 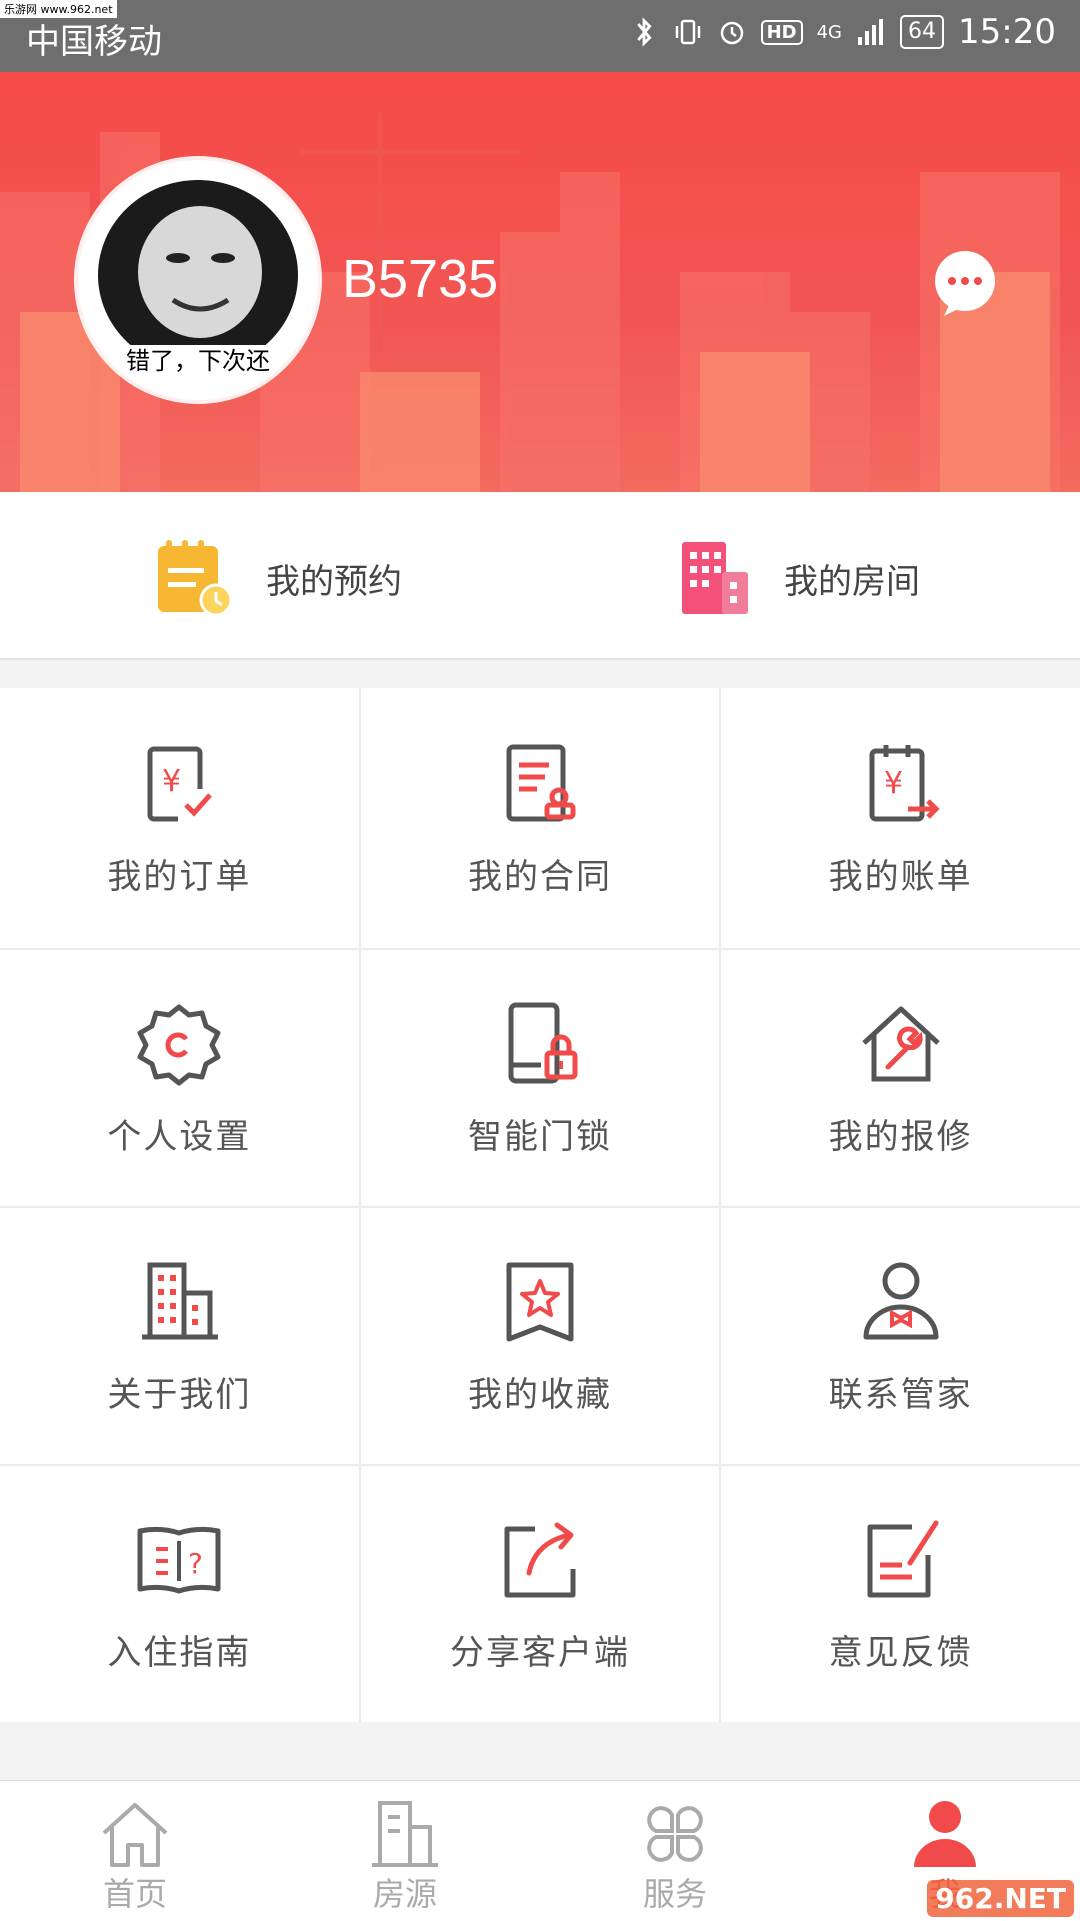 I want to click on grid-item-my-favorites: 我的收藏, so click(x=540, y=1336).